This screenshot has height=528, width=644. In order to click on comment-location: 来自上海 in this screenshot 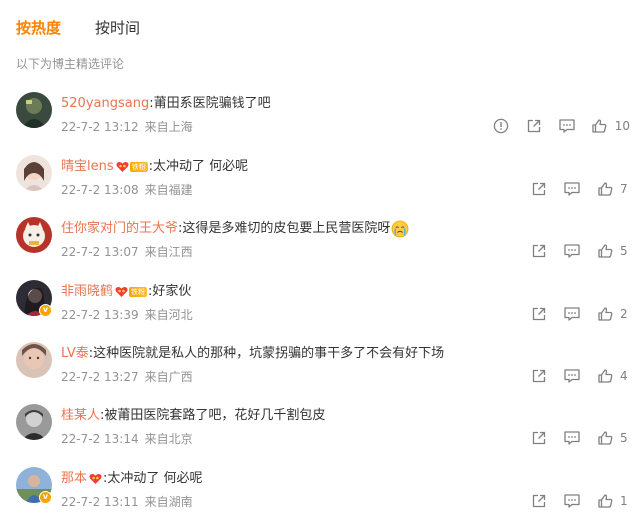, I will do `click(168, 127)`.